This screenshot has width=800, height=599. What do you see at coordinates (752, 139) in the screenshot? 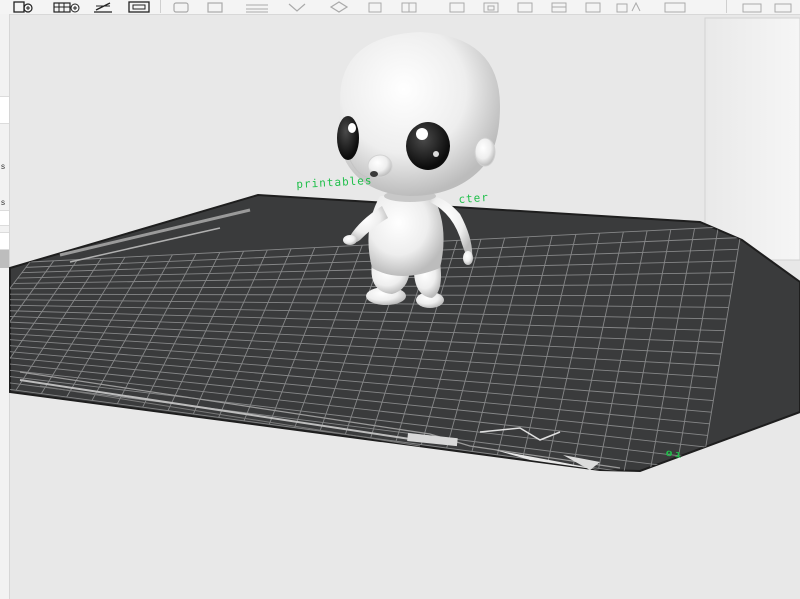
I see `scene-wall` at bounding box center [752, 139].